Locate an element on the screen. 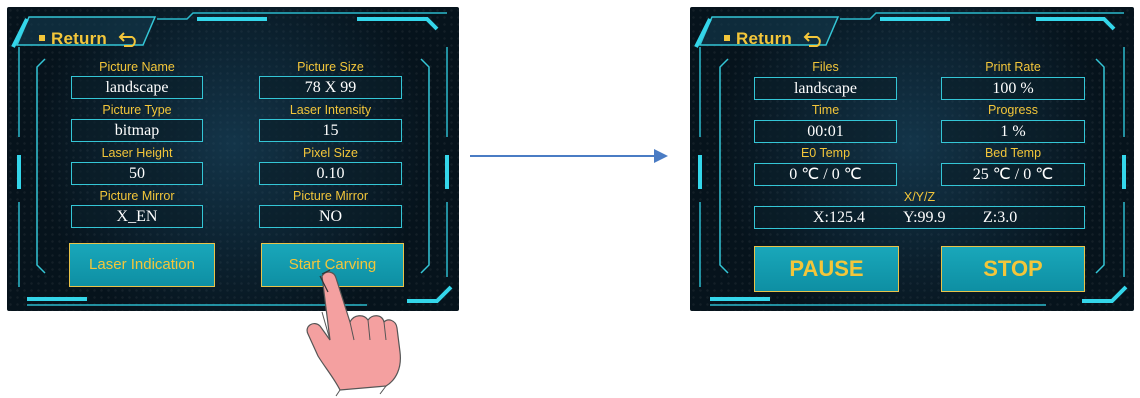 This screenshot has height=398, width=1140. y-position-value: Y:99.9 is located at coordinates (924, 217).